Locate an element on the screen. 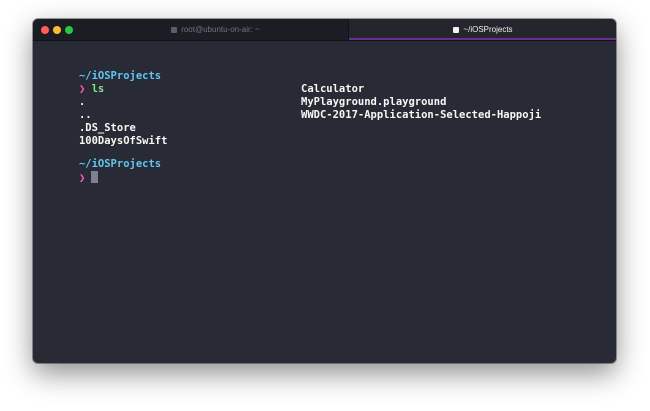  prompt-arrow-icon: ❯ is located at coordinates (82, 177).